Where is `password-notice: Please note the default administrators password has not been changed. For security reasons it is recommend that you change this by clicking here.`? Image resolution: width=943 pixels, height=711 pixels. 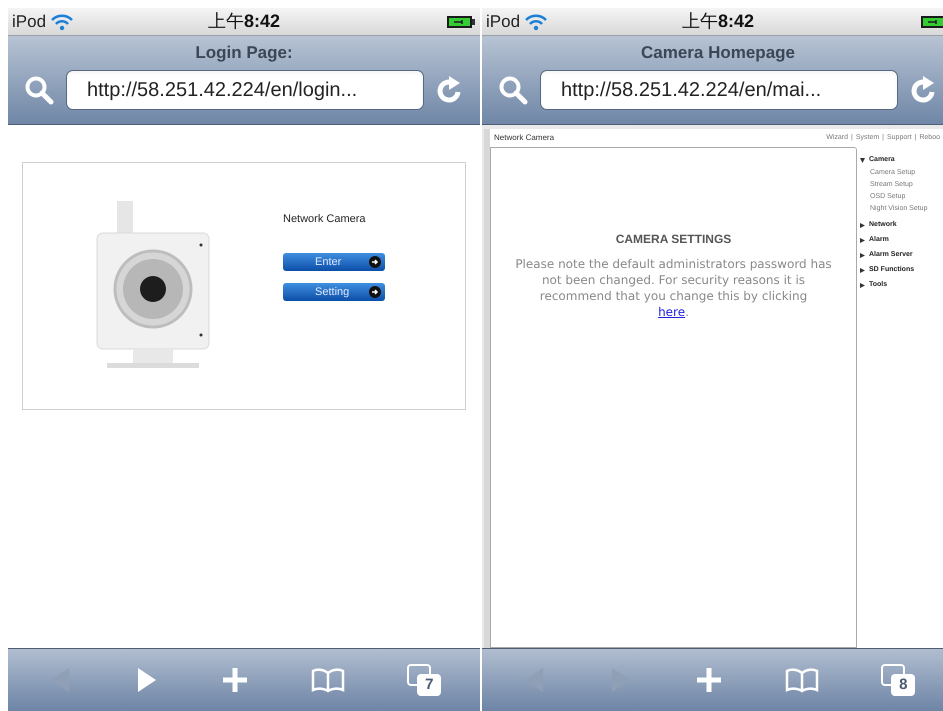
password-notice: Please note the default administrators password has not been changed. For security reasons it is recommend that you change this by clicking here. is located at coordinates (673, 288).